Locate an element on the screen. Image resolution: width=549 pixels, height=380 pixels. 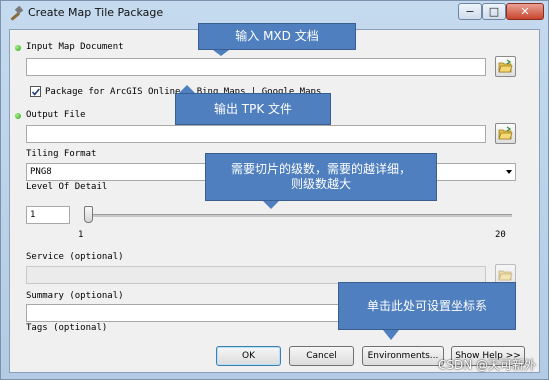
callout-coordinate-system: 单击此处可设置坐标系 is located at coordinates (427, 306).